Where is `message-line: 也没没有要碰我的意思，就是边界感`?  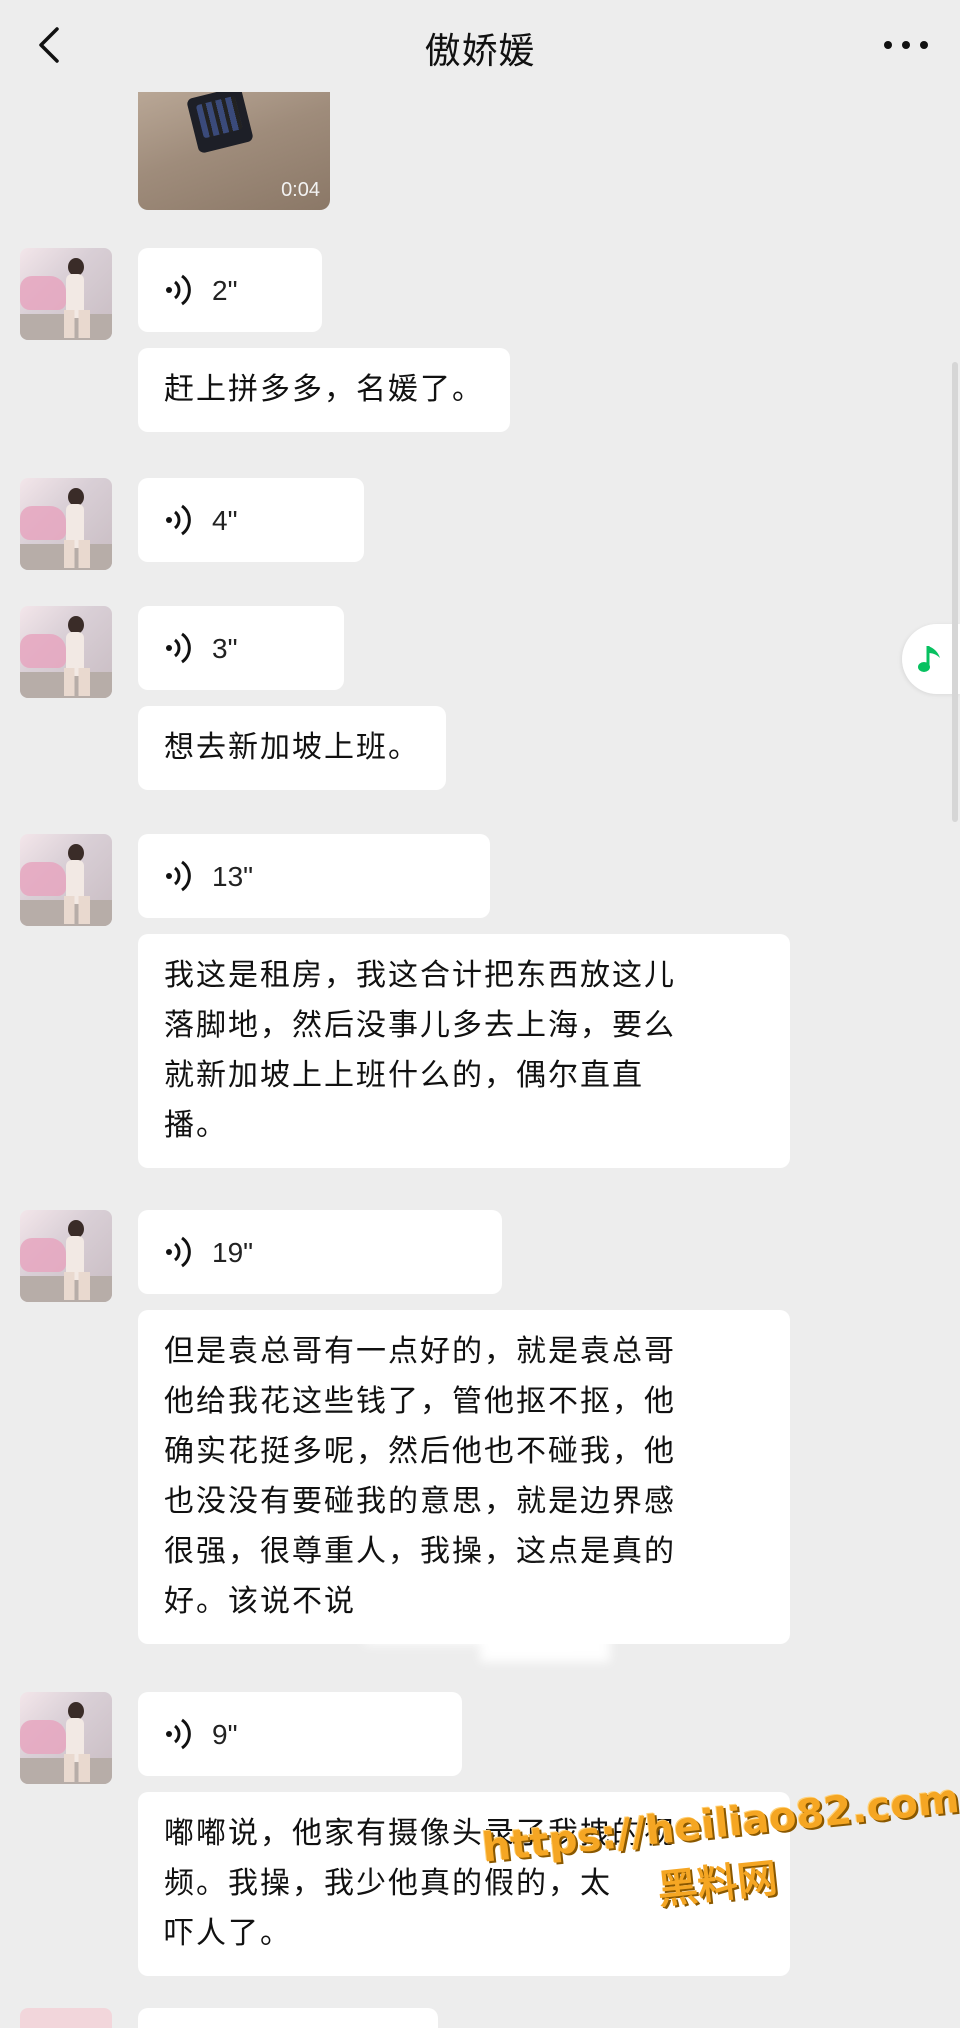
message-line: 也没没有要碰我的意思，就是边界感 is located at coordinates (420, 1501).